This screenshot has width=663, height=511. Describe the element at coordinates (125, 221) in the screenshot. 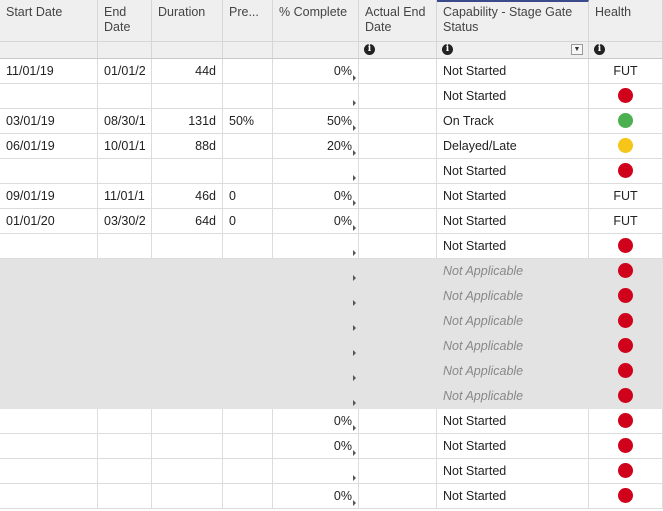

I see `end-date-cell: 03/30/2` at that location.